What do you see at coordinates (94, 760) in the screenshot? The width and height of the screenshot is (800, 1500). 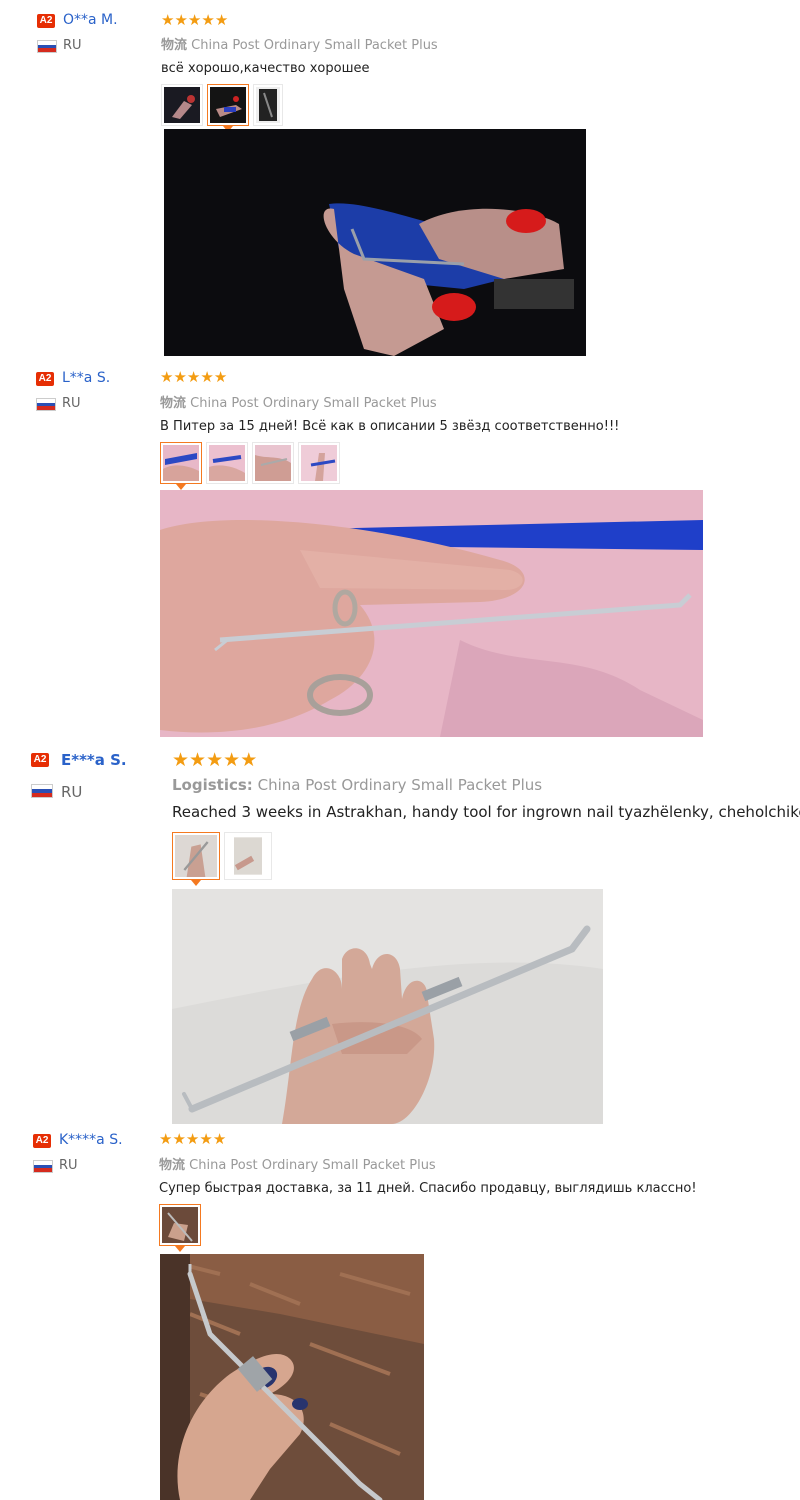 I see `reviewer-name: E***a S.` at bounding box center [94, 760].